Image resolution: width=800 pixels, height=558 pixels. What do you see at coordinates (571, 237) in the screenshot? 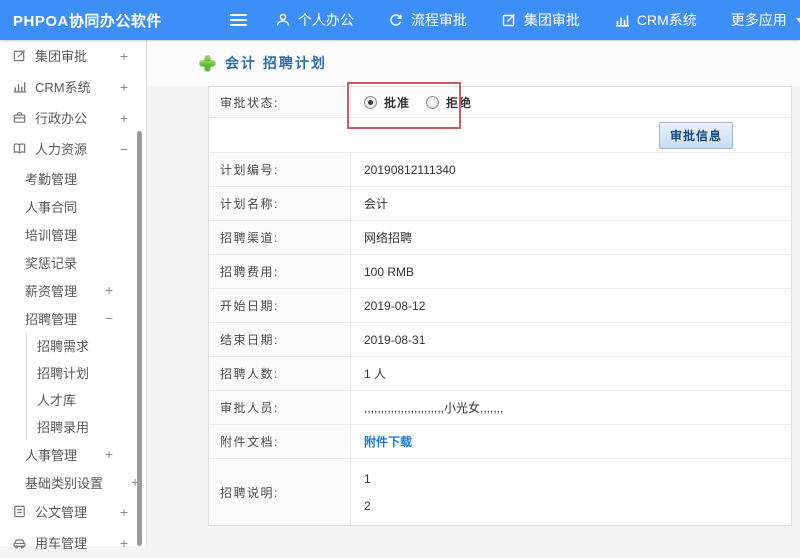
I see `field-value: 网络招聘` at bounding box center [571, 237].